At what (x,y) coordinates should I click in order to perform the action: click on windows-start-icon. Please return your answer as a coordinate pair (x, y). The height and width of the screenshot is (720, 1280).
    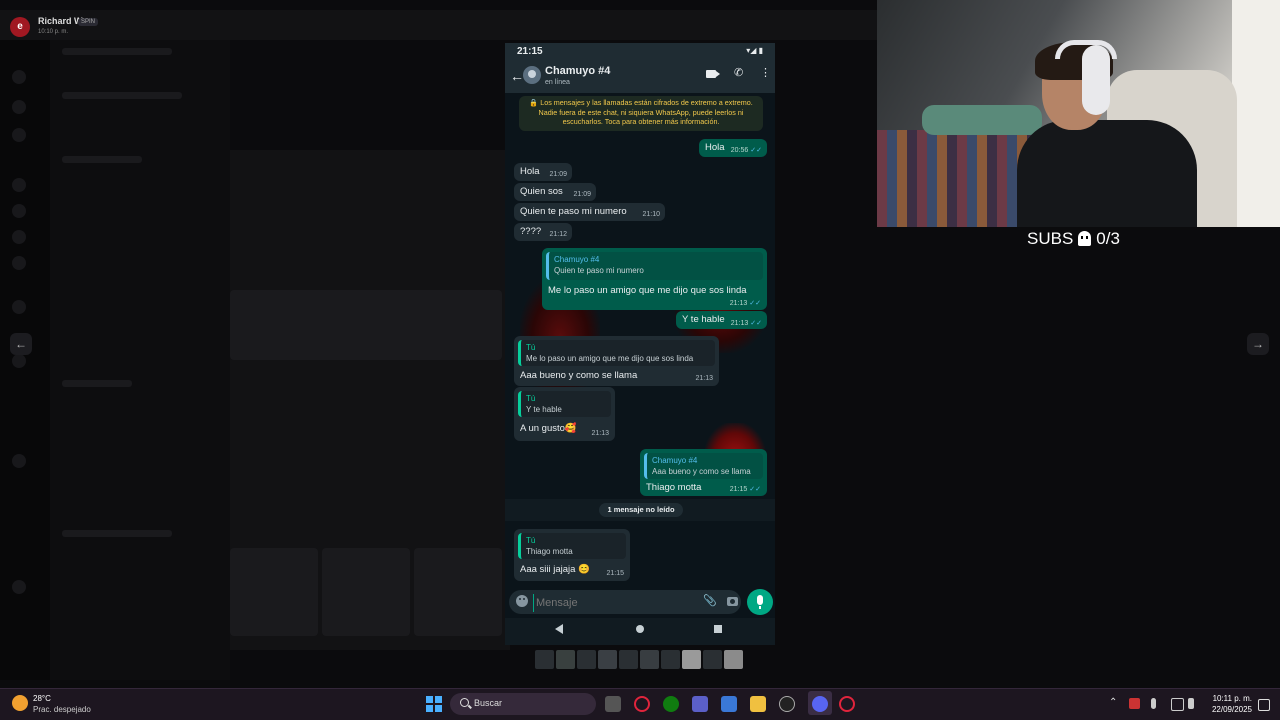
    Looking at the image, I should click on (434, 704).